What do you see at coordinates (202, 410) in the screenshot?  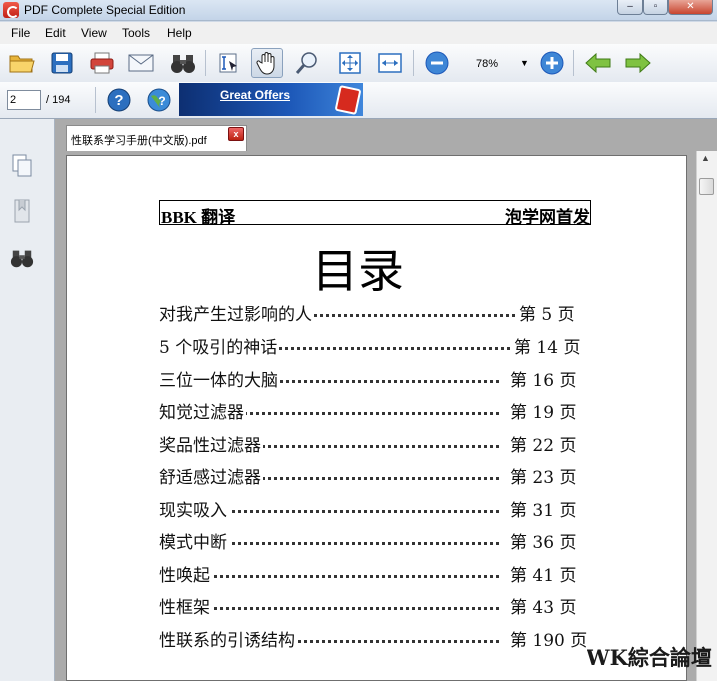 I see `toc-entry-title: 知觉过滤器` at bounding box center [202, 410].